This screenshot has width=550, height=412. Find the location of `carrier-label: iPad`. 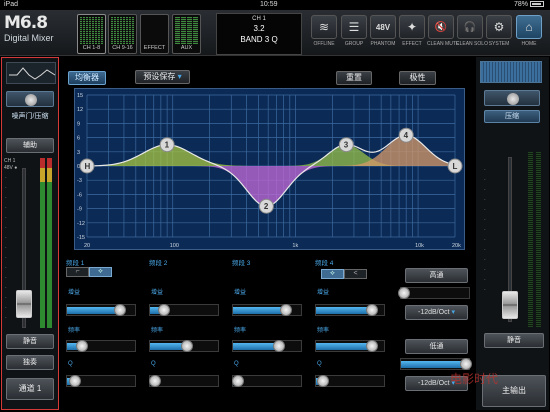

carrier-label: iPad is located at coordinates (11, 4).